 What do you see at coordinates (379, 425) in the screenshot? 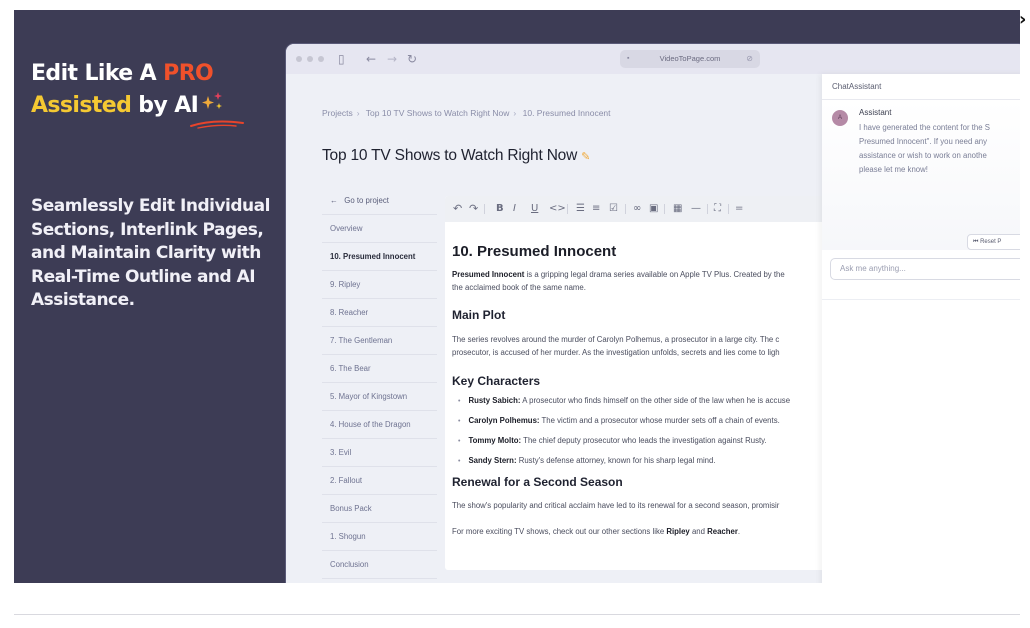
I see `outline-item: 4. House of the Dragon` at bounding box center [379, 425].